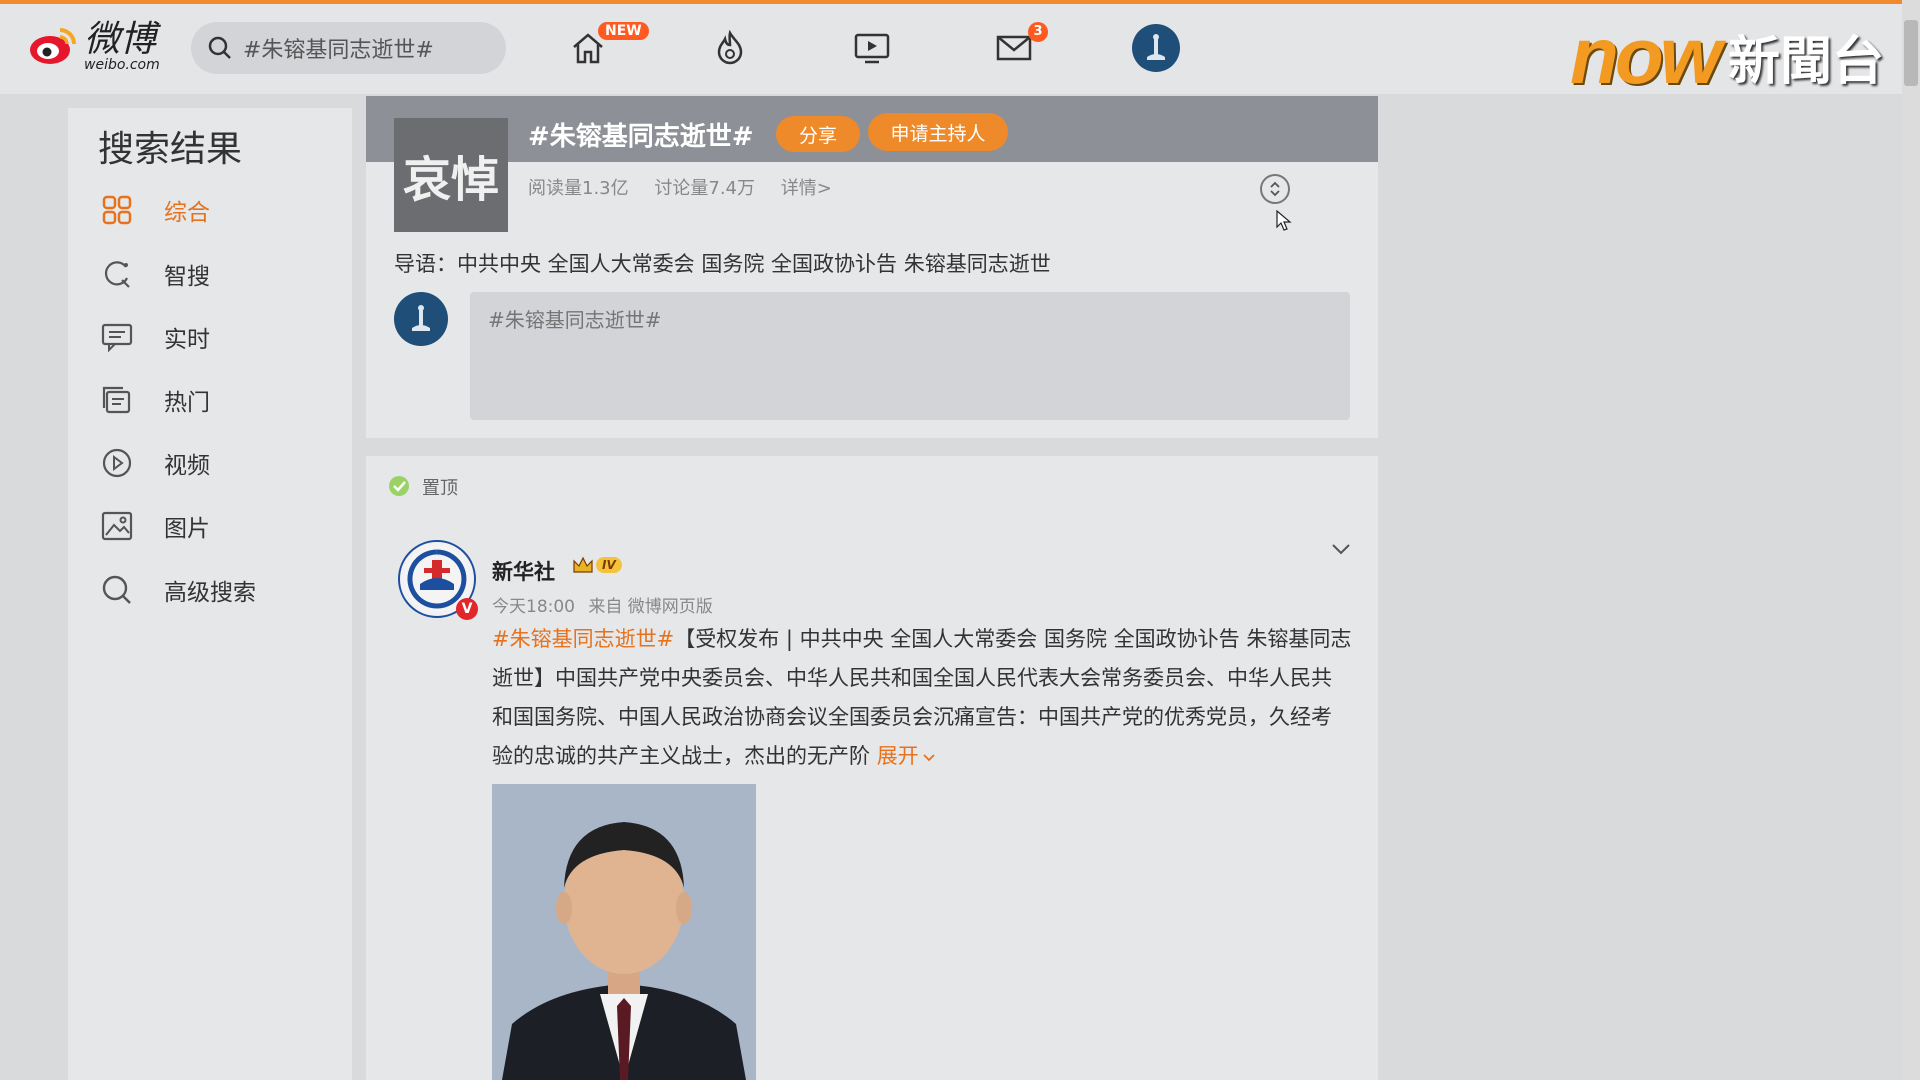 The height and width of the screenshot is (1080, 1920). I want to click on composer-avatar, so click(421, 319).